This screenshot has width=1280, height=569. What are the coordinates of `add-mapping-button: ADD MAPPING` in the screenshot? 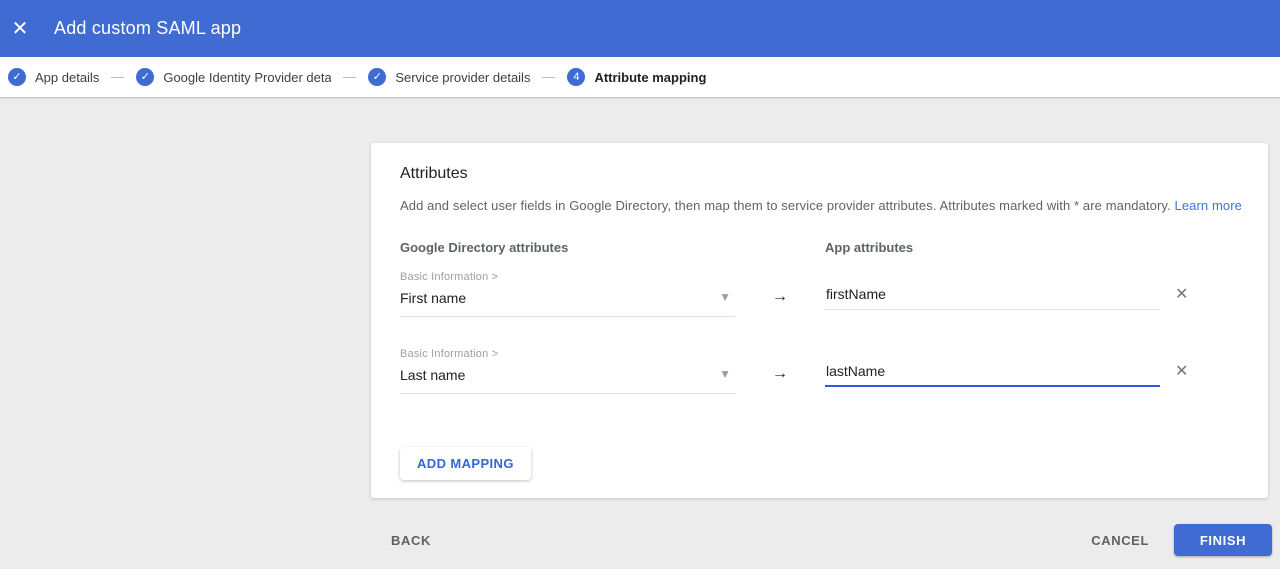 It's located at (465, 463).